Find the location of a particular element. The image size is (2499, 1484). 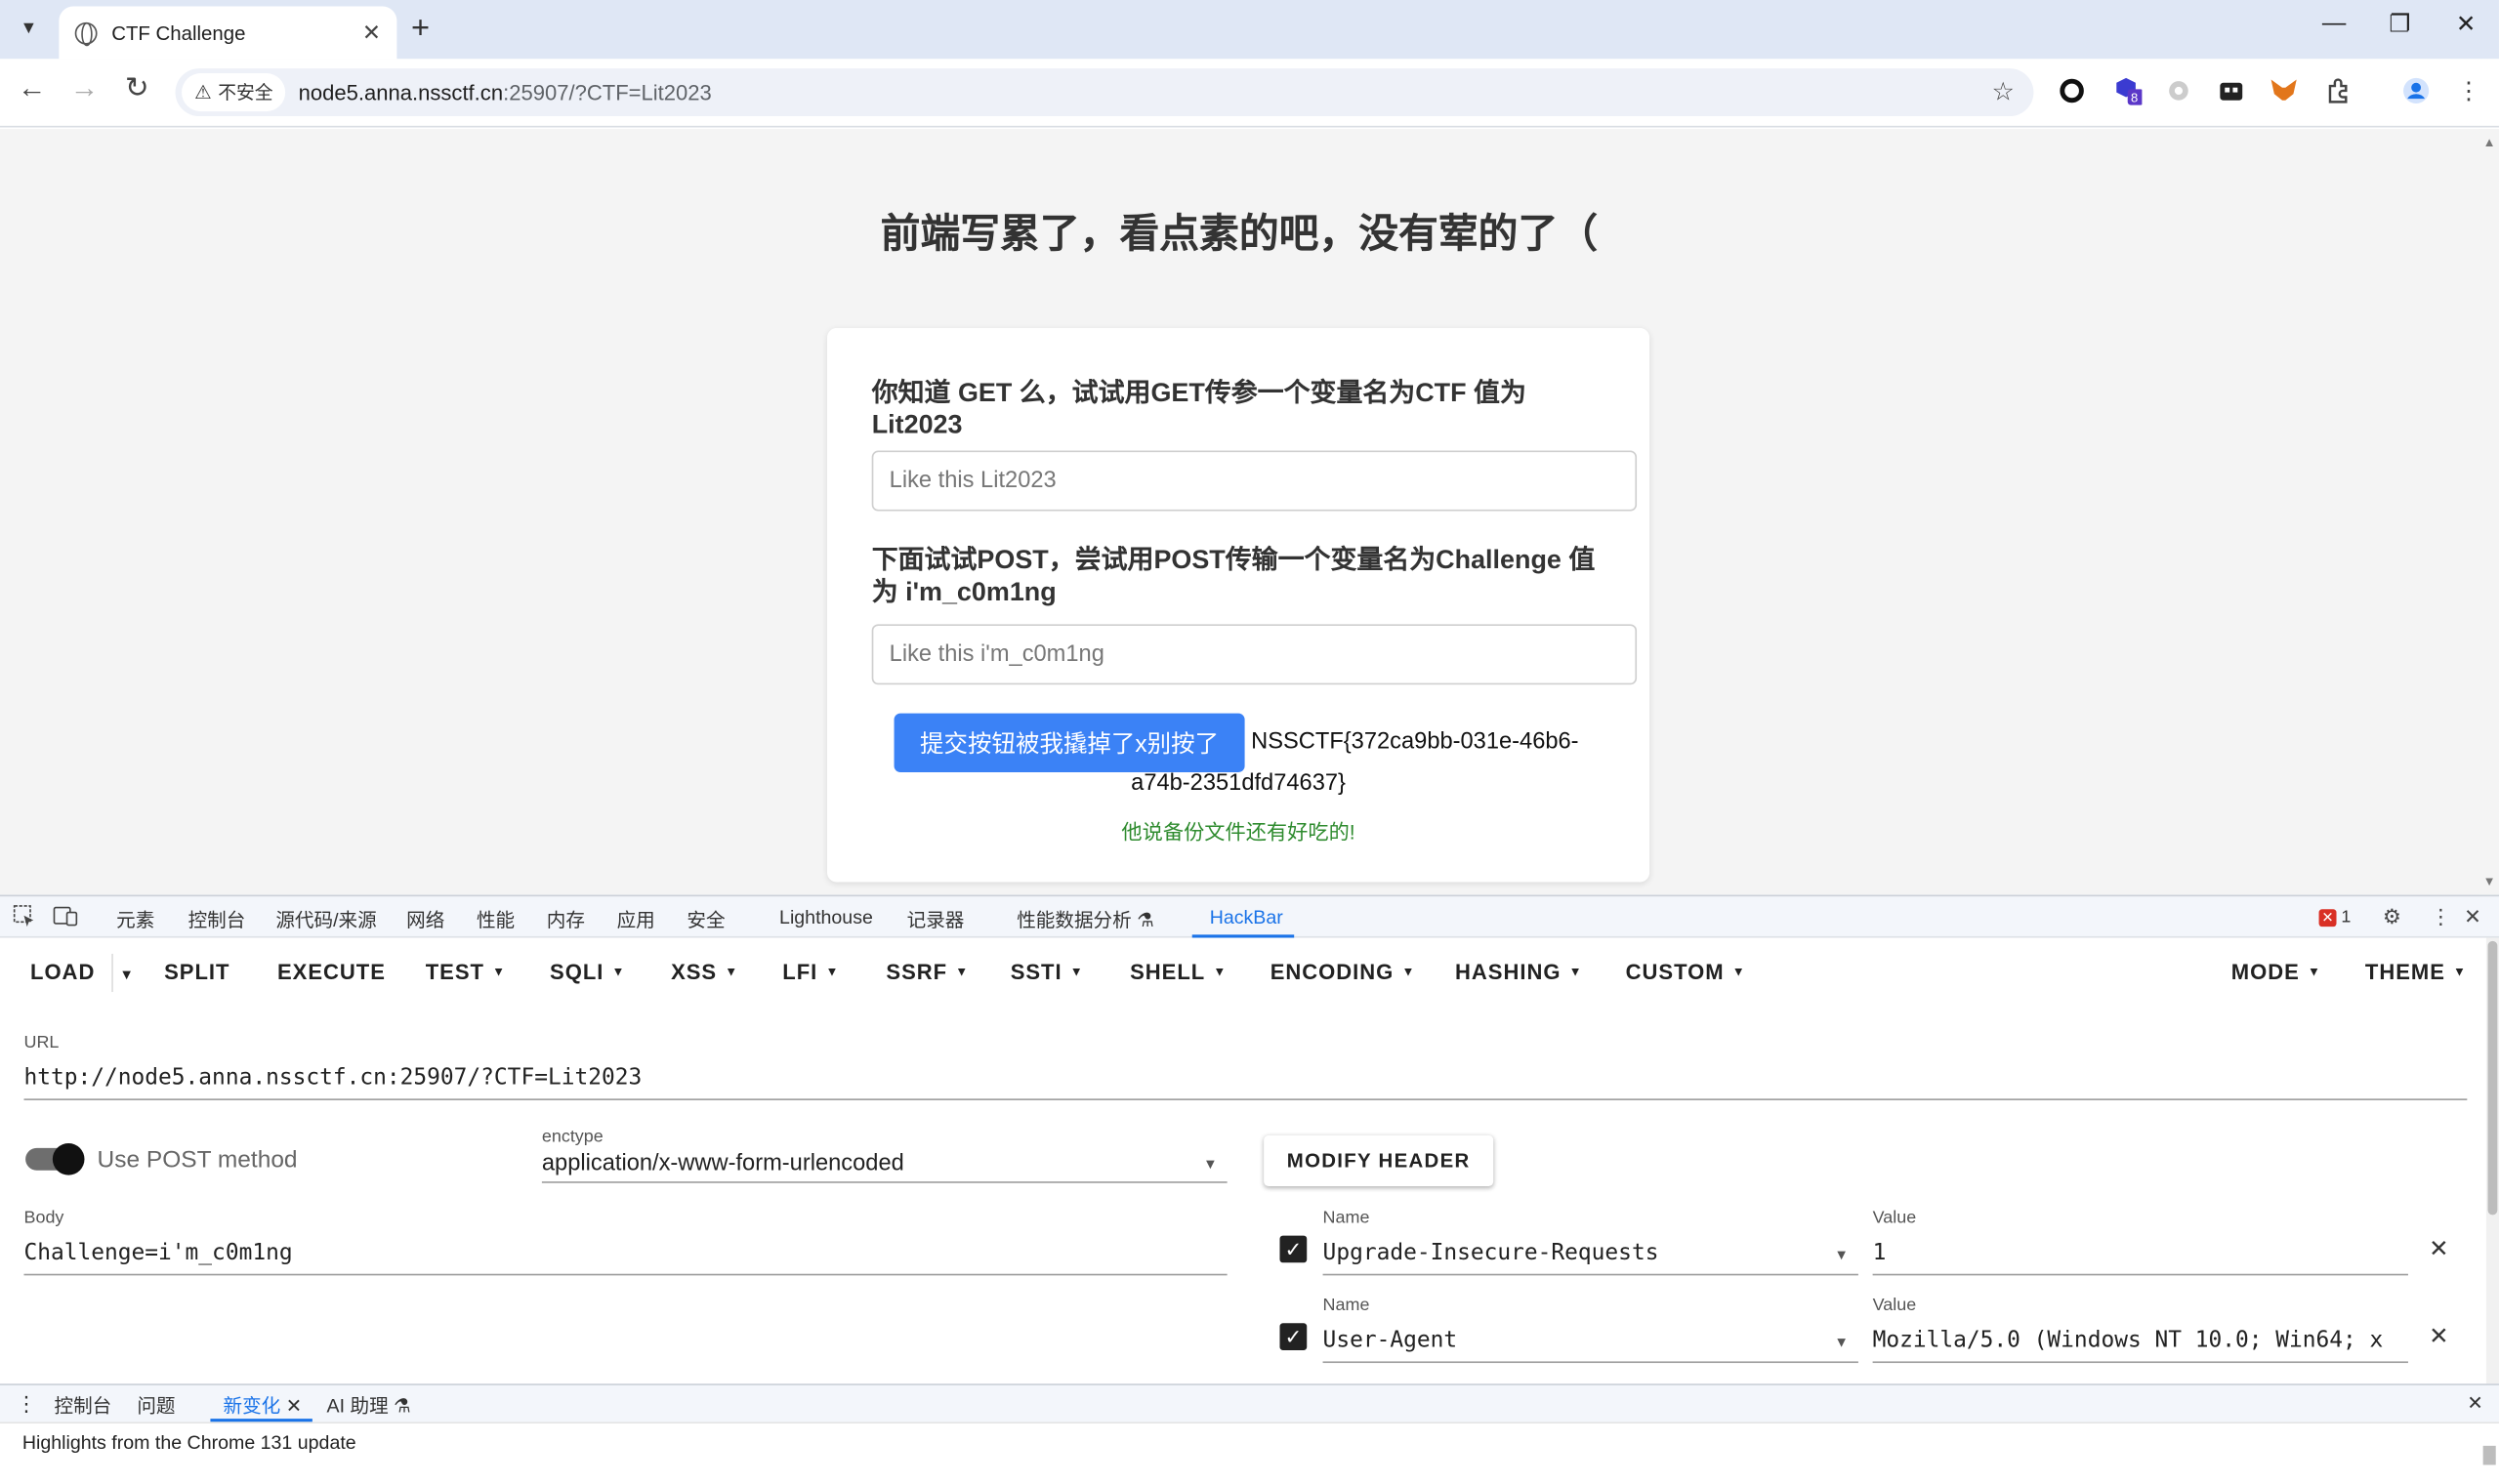

devtools-tab-performance-insights: 性能数据分析 ⚗ is located at coordinates (1085, 920).